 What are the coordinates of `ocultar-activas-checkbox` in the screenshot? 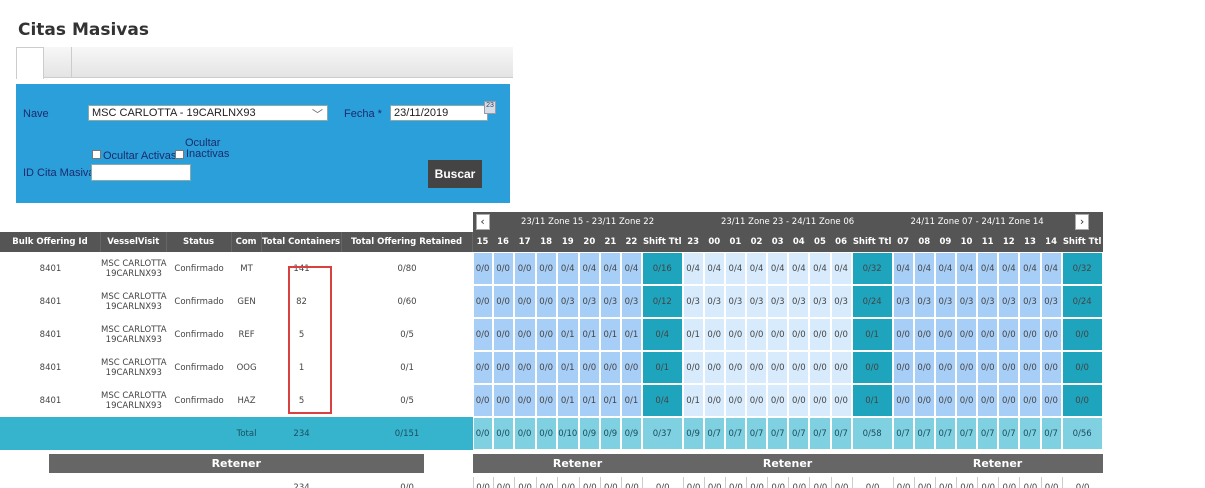 It's located at (96, 154).